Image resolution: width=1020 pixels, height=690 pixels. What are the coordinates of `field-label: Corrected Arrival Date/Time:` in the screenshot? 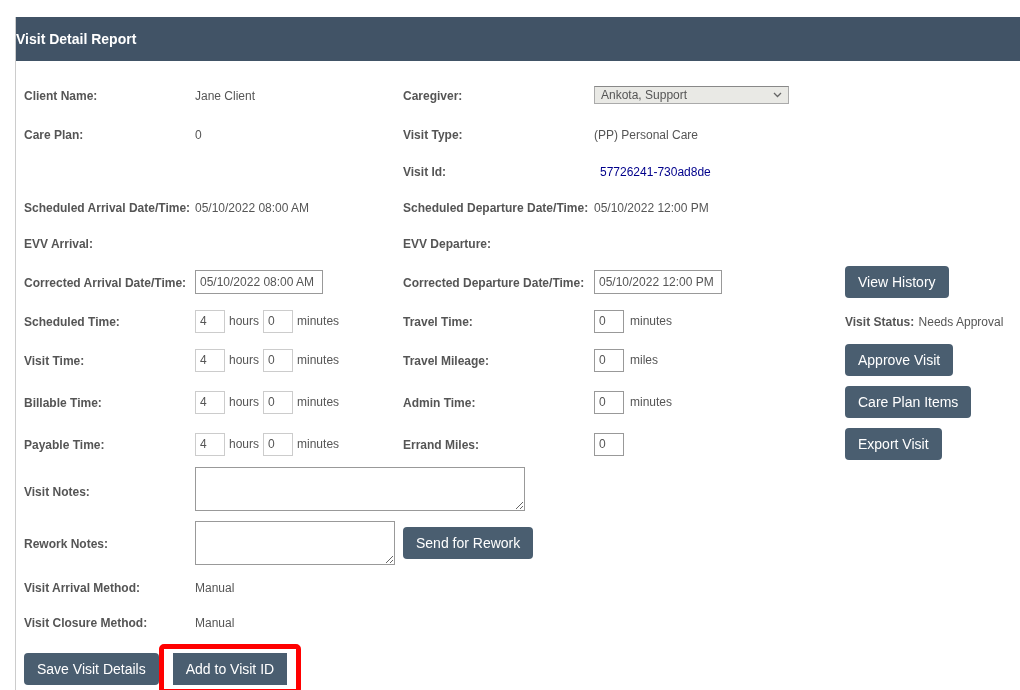 It's located at (105, 283).